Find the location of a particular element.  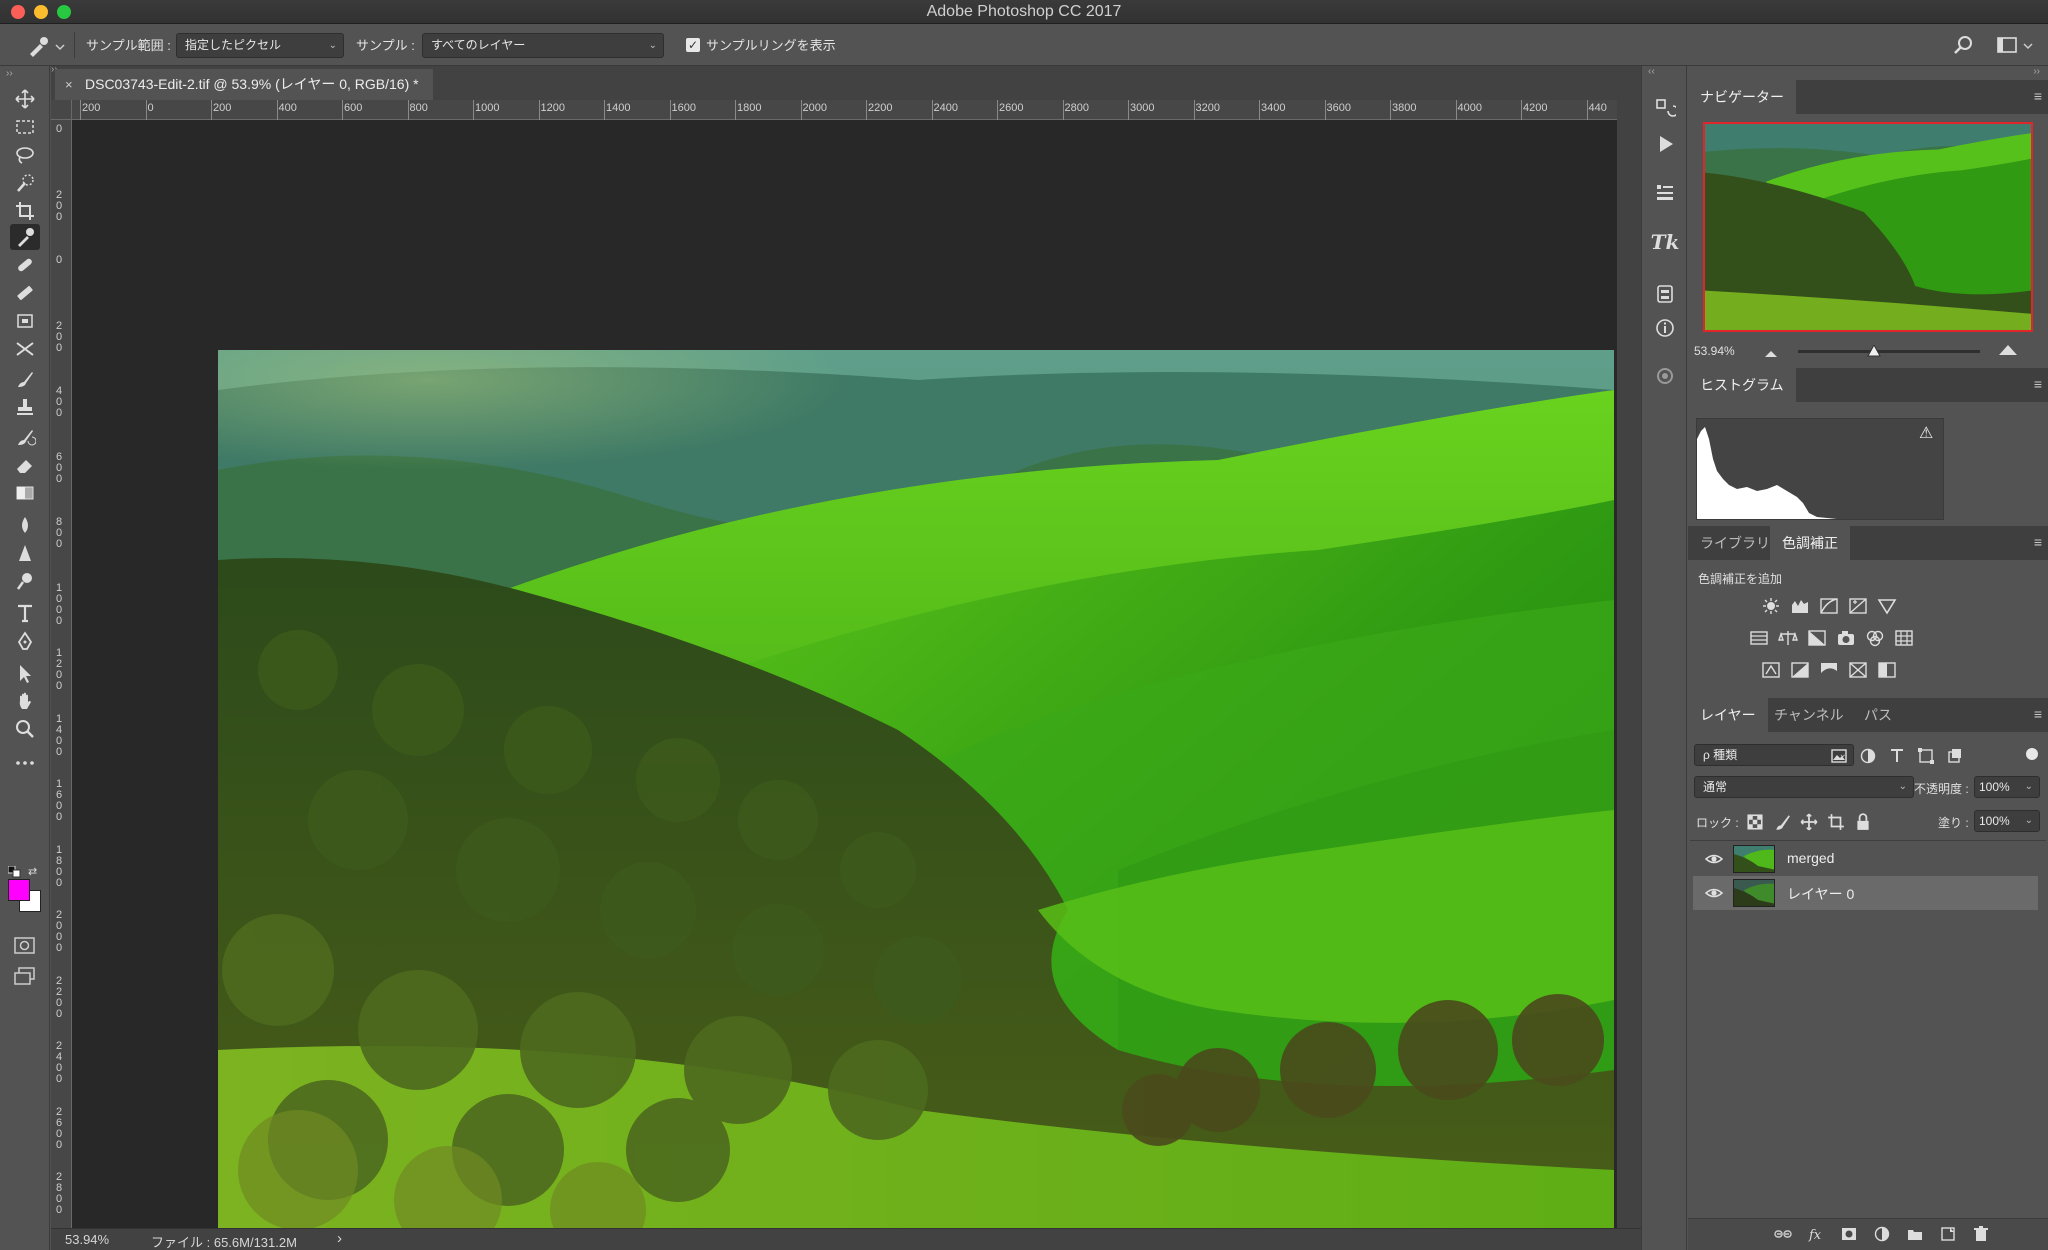

vibrance-icon is located at coordinates (1887, 606).